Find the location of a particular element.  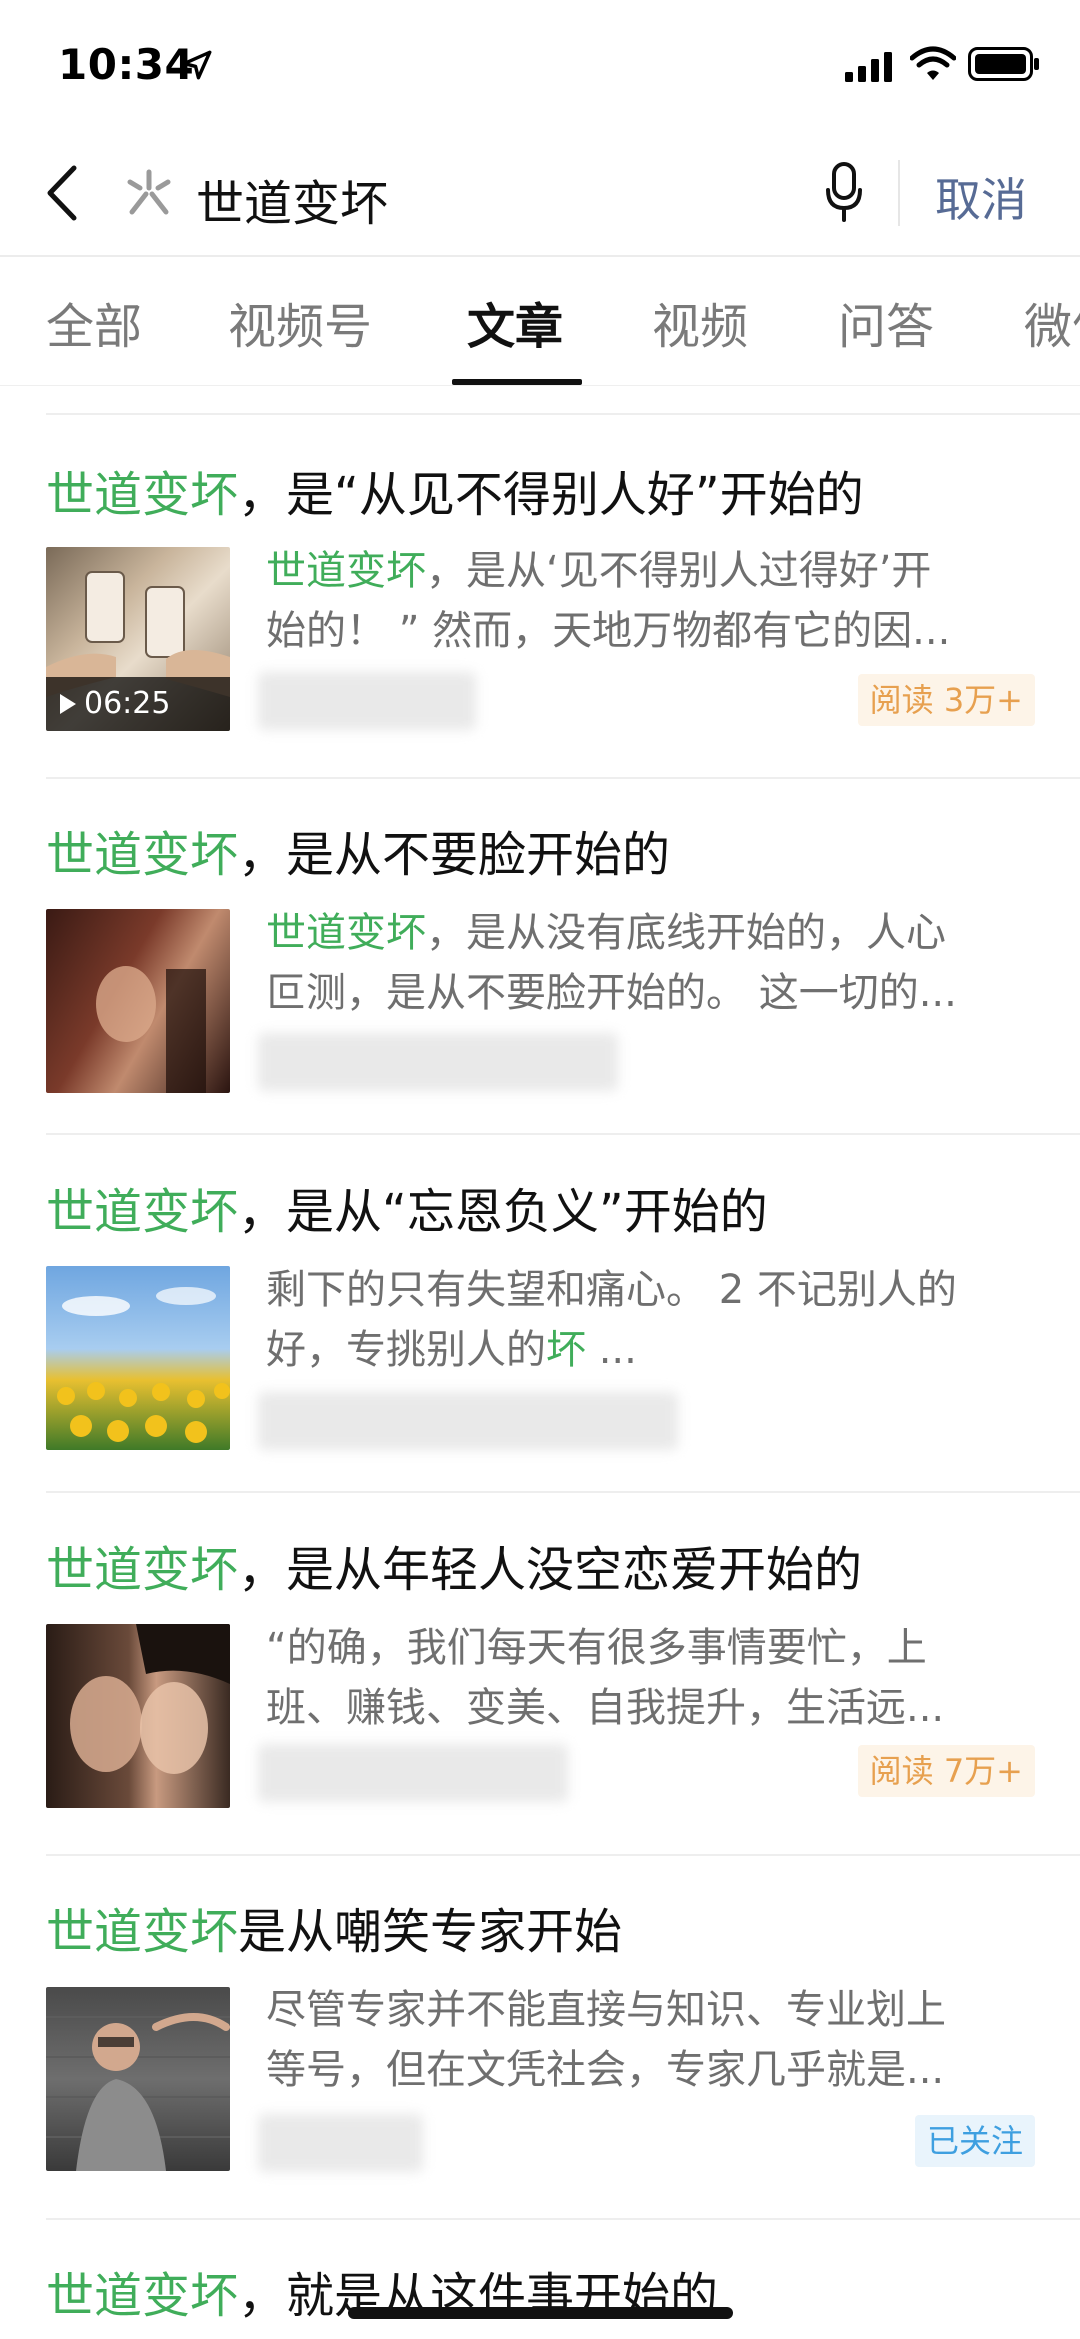

result-title: 世道变坏，是从“忘恩负义”开始的 is located at coordinates (407, 1207).